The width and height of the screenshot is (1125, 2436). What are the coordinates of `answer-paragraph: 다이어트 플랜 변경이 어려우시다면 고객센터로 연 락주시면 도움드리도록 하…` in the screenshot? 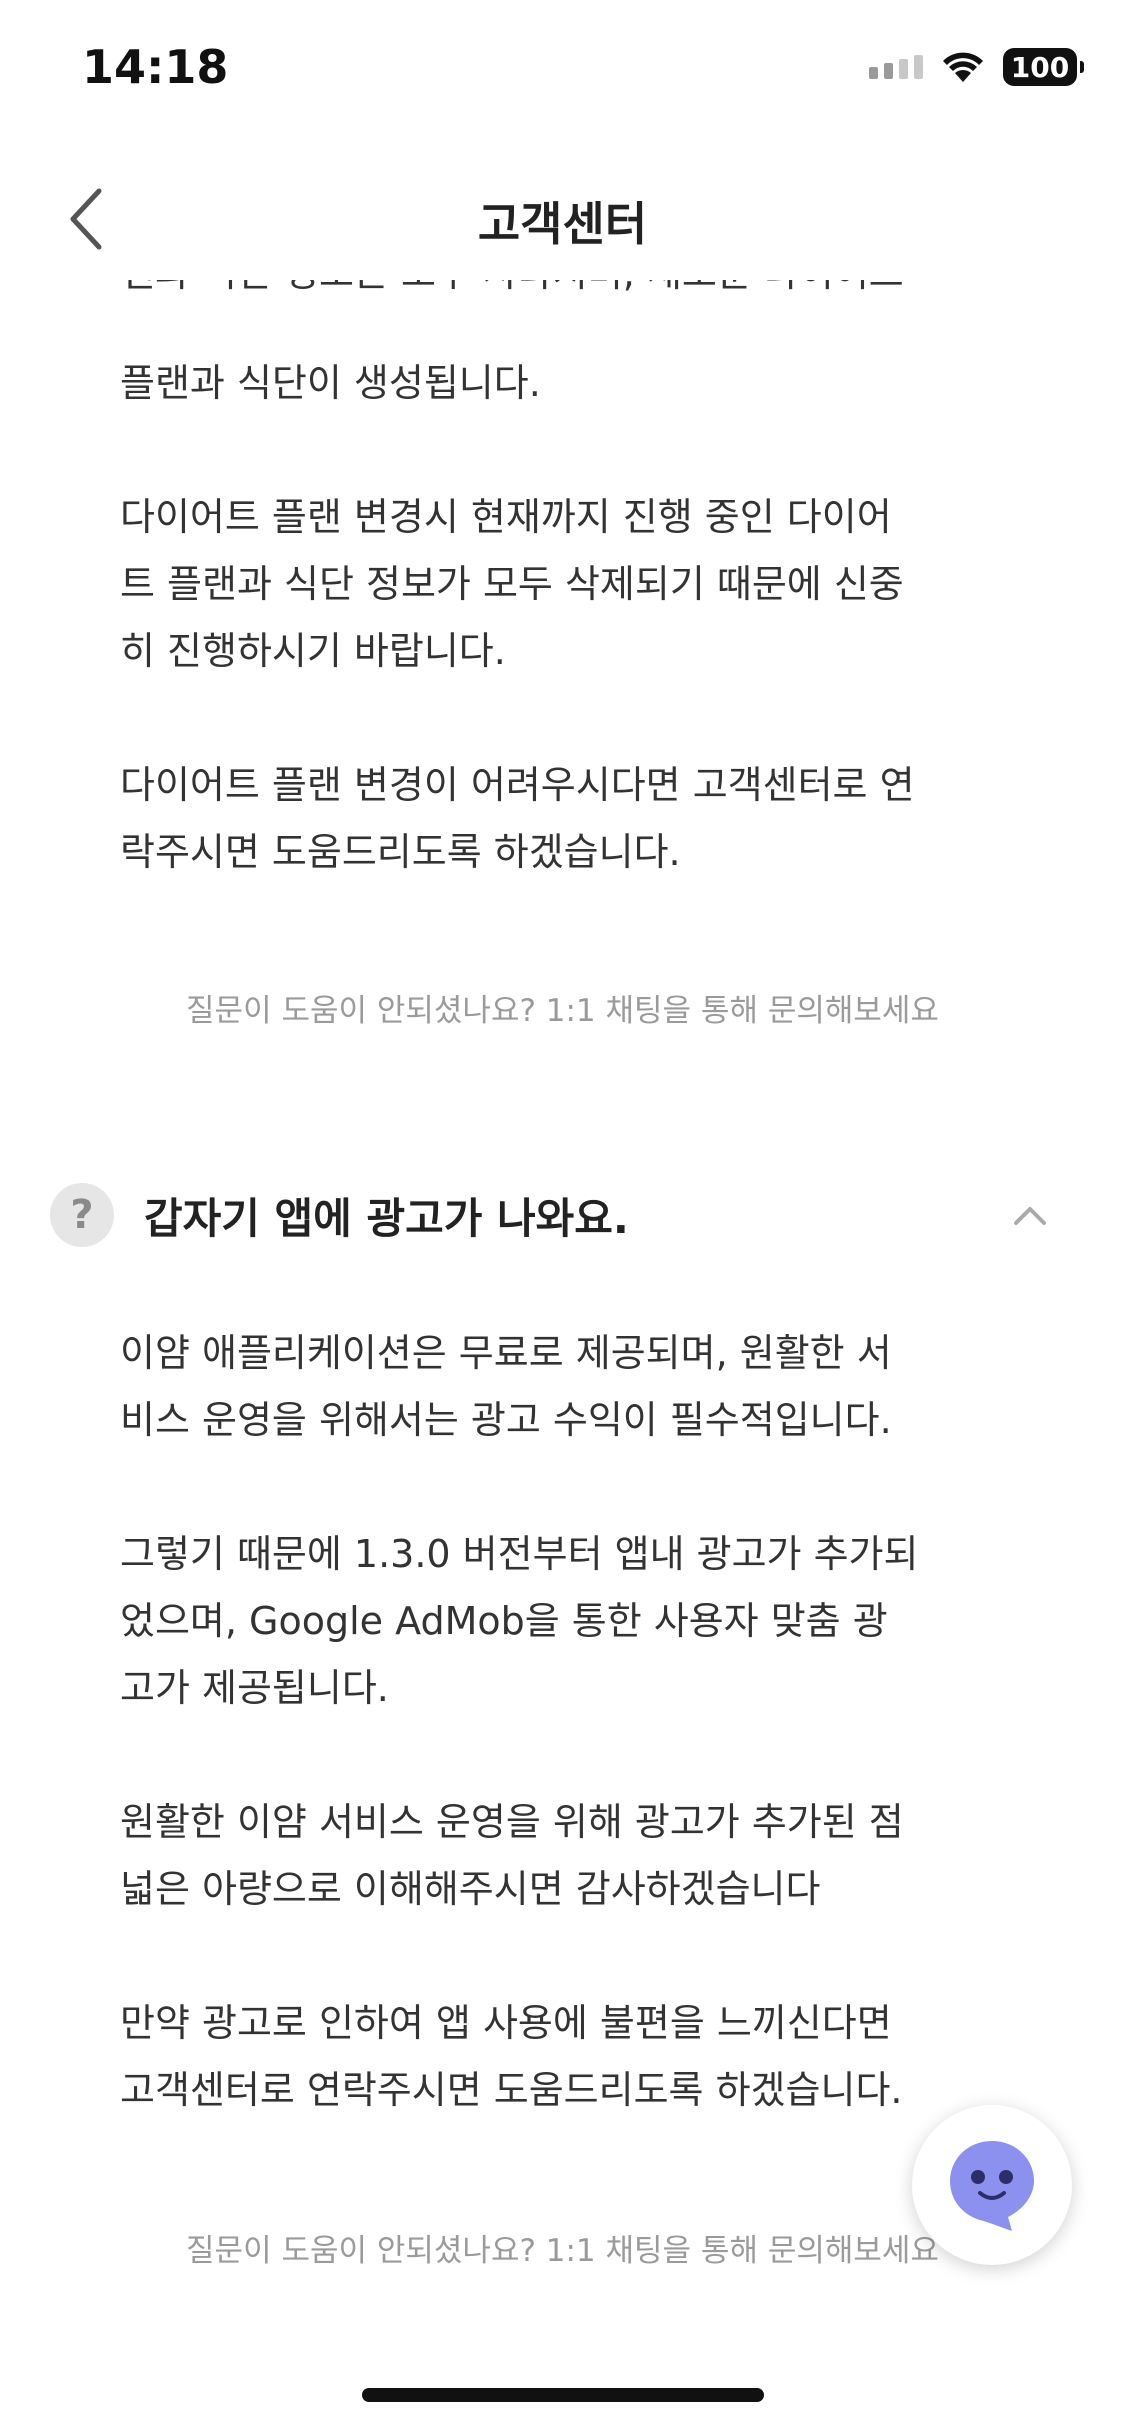 It's located at (517, 818).